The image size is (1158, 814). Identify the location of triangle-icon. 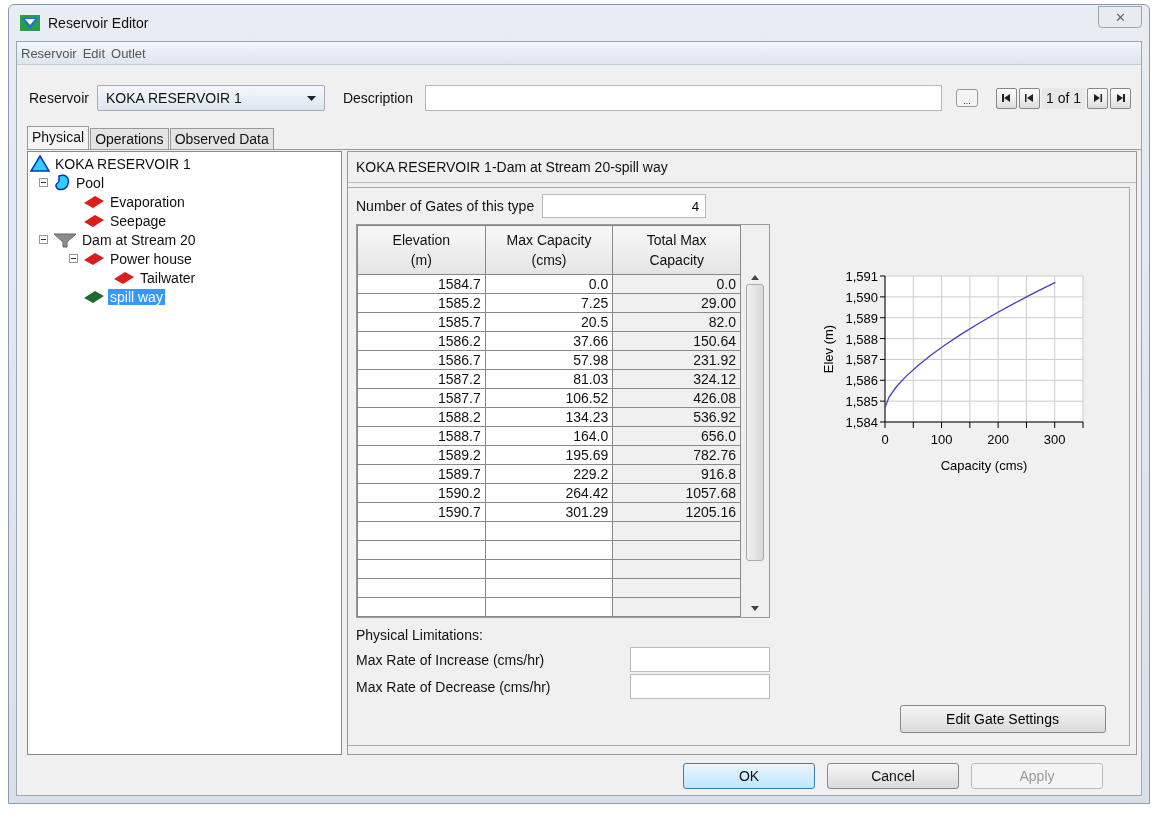
(40, 163).